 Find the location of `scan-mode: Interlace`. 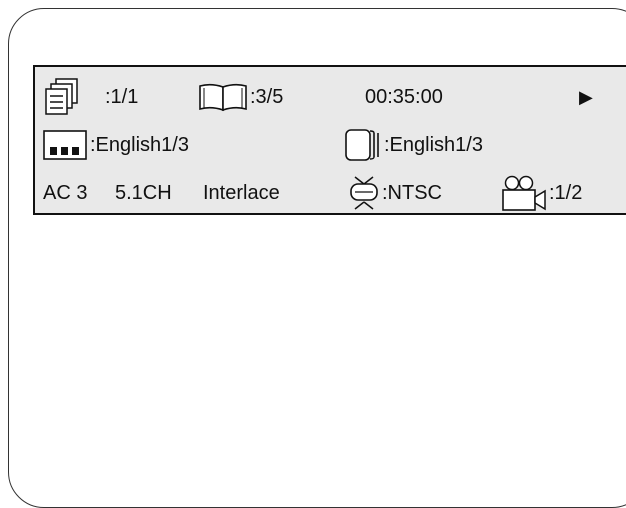

scan-mode: Interlace is located at coordinates (241, 193).